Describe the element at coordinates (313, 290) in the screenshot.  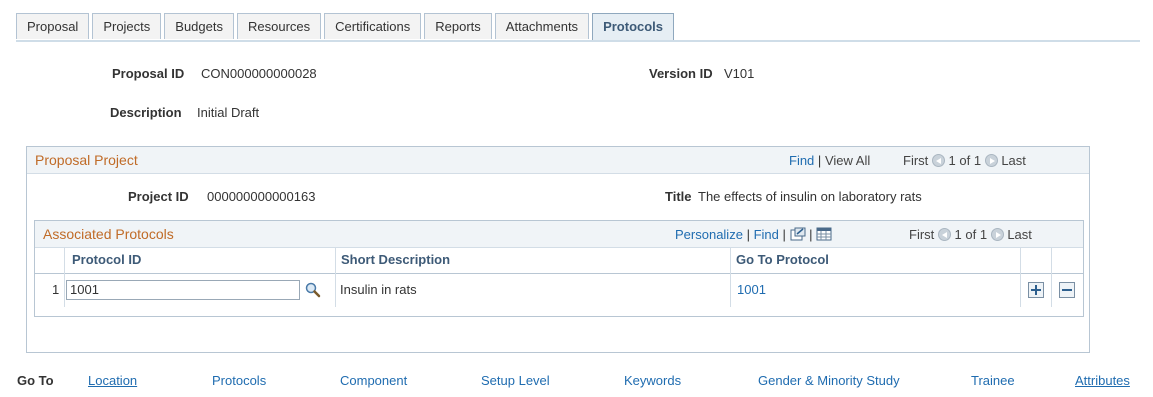
I see `lookup-search-icon` at that location.